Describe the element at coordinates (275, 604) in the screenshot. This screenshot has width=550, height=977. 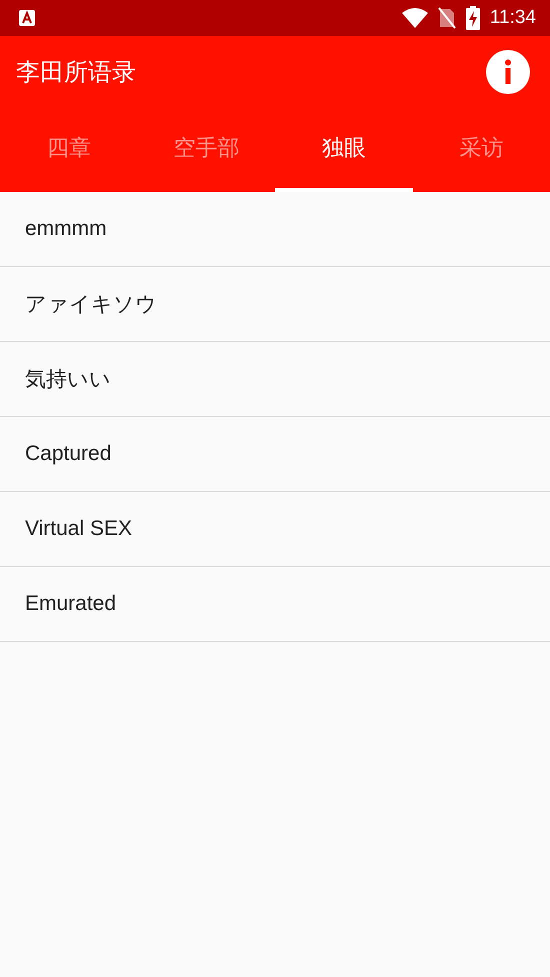
I see `list-item: Emurated` at that location.